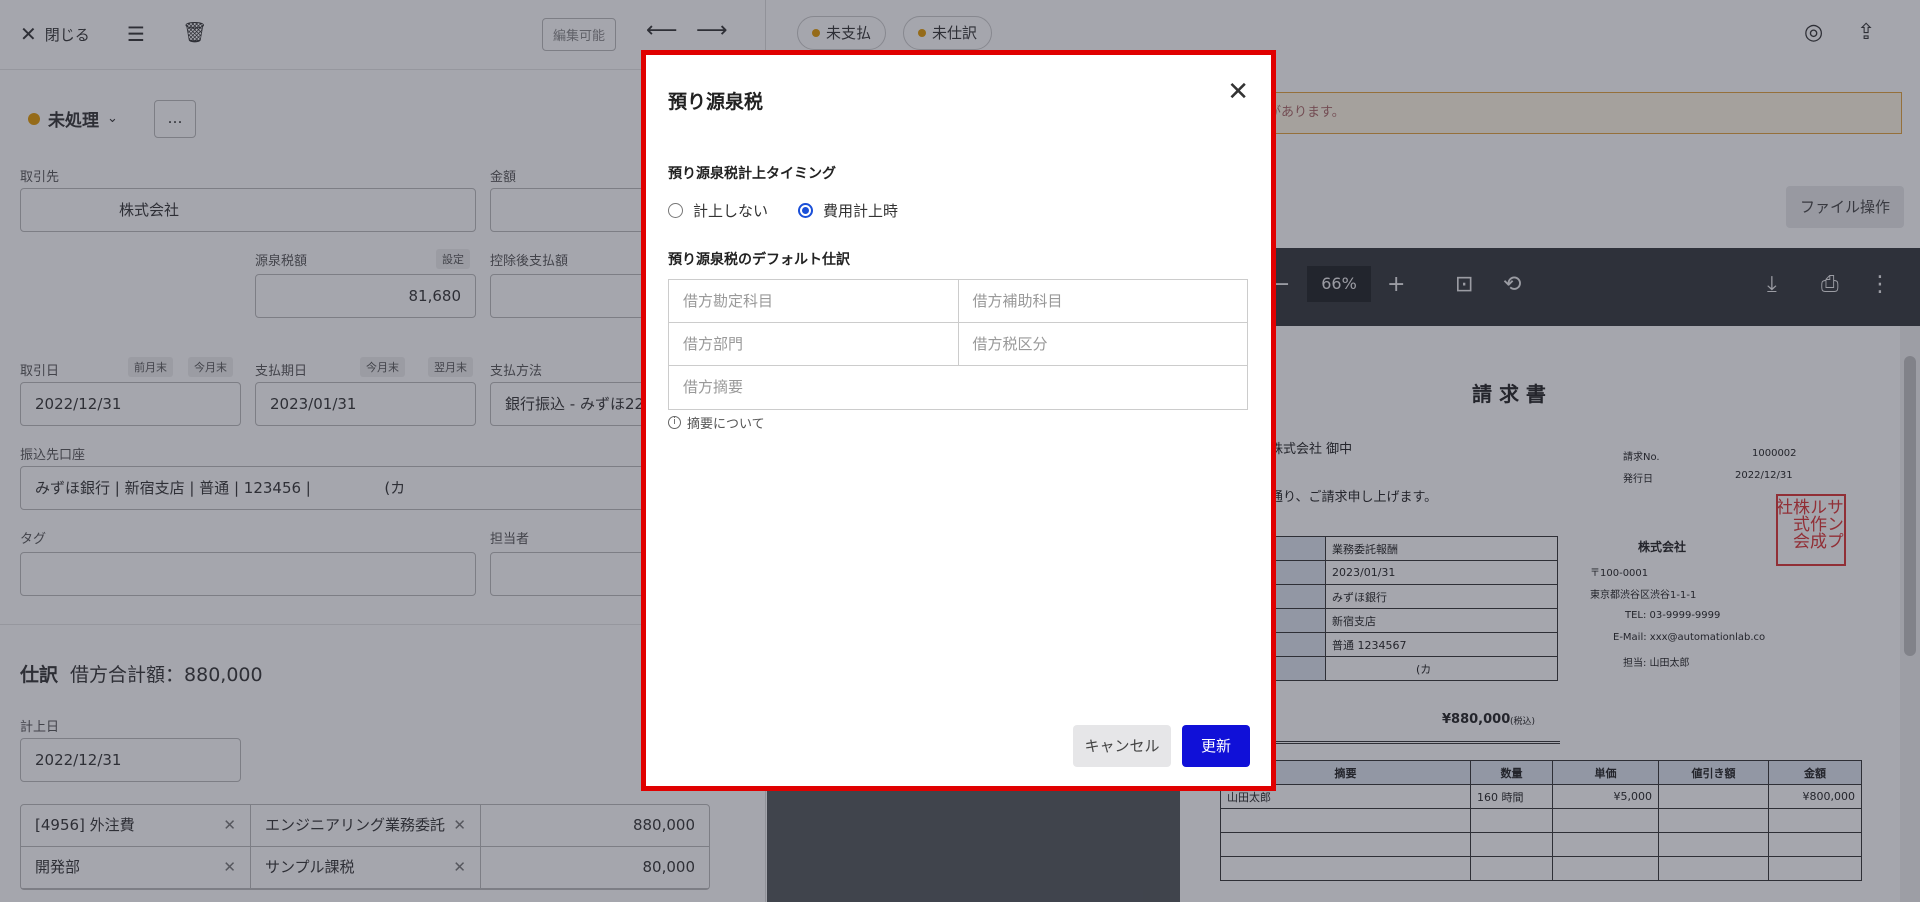 The height and width of the screenshot is (902, 1920). I want to click on radio-checked-icon, so click(806, 210).